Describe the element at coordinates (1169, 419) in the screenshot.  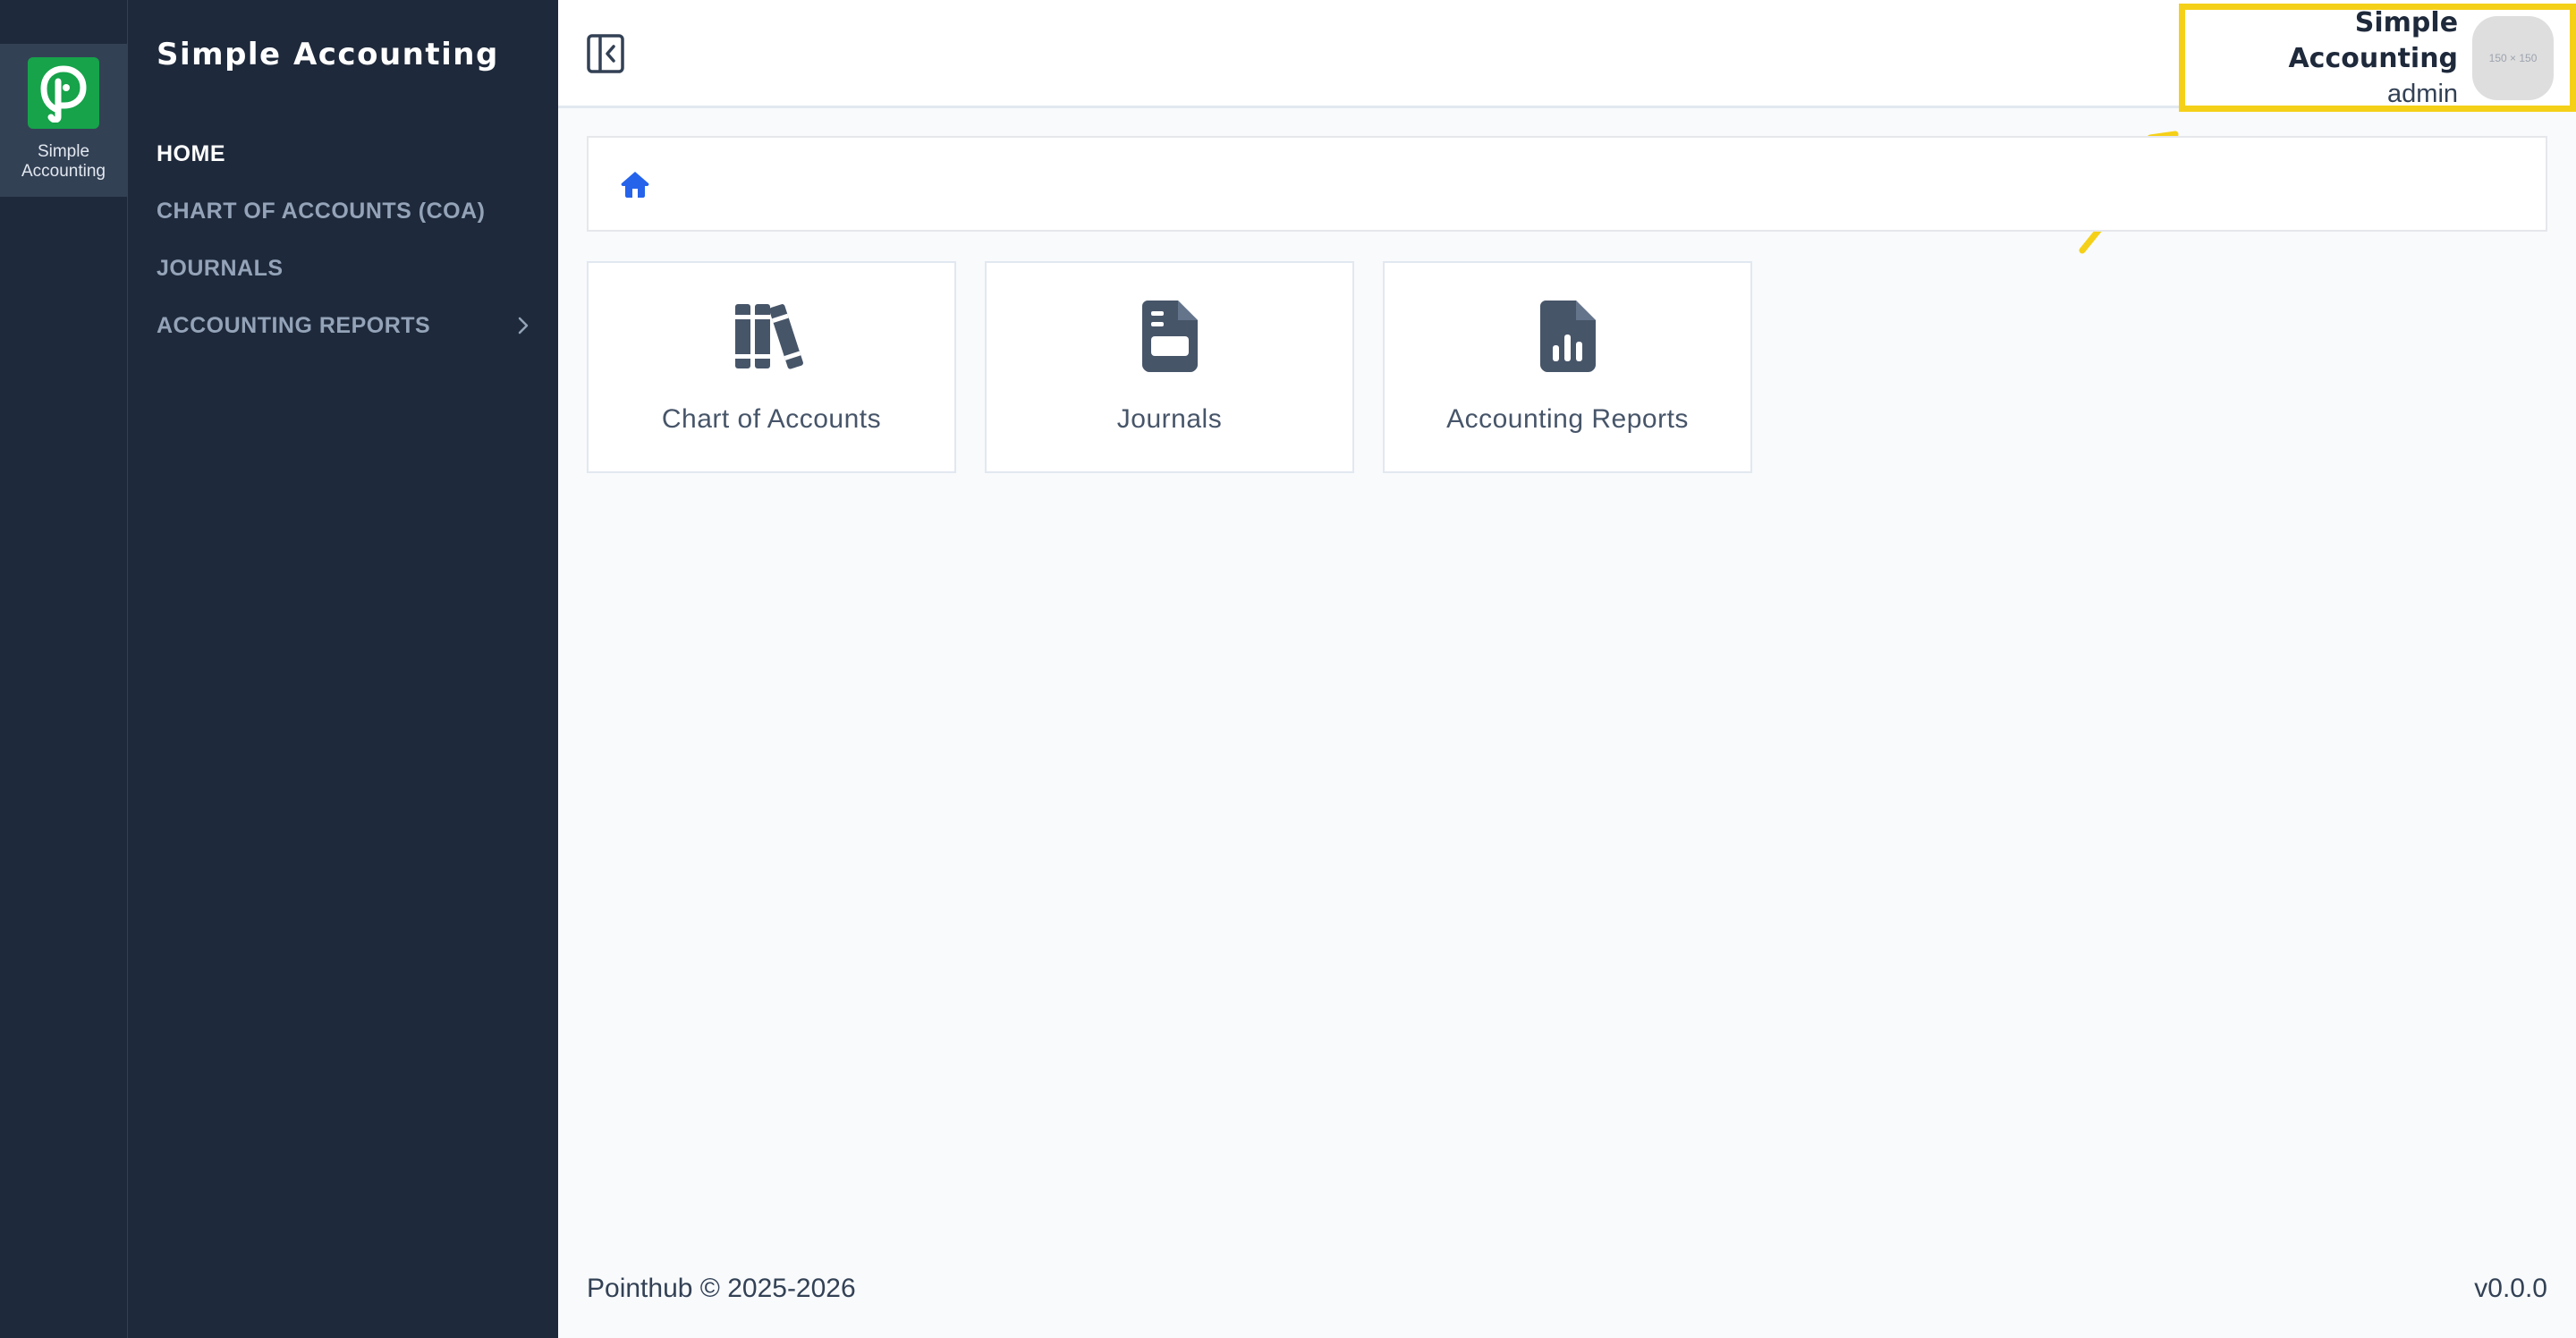
I see `card-label: Journals` at that location.